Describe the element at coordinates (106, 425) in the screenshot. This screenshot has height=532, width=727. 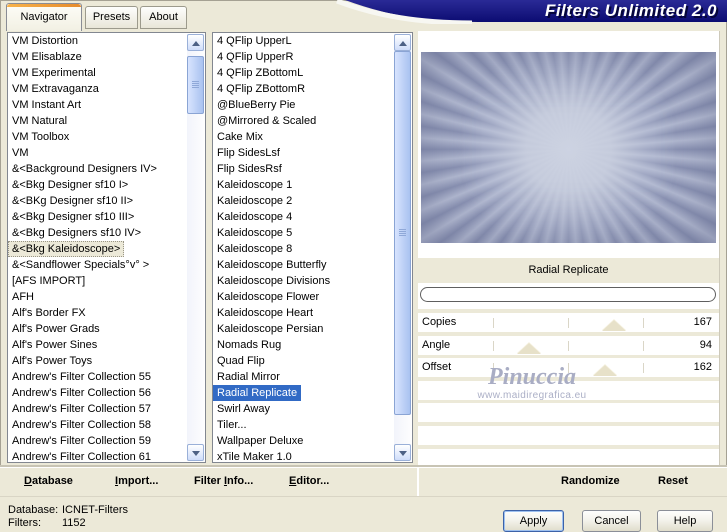
I see `category-item: Andrew's Filter Collection 58` at that location.